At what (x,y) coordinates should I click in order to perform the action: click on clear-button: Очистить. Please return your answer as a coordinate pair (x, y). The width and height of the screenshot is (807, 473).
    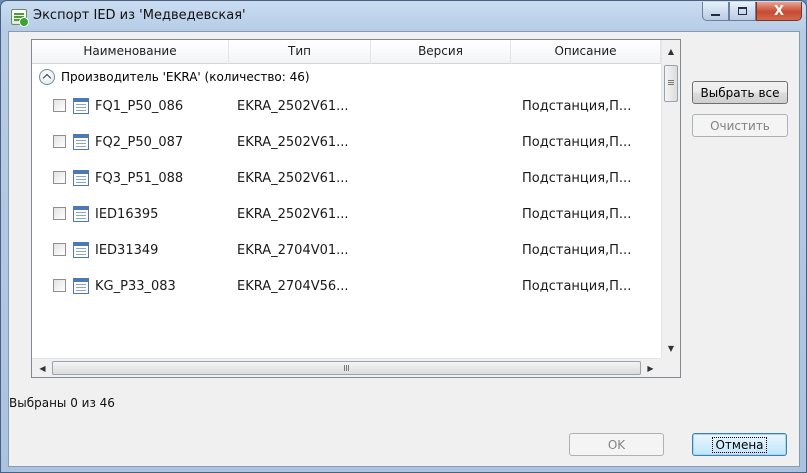
    Looking at the image, I should click on (740, 125).